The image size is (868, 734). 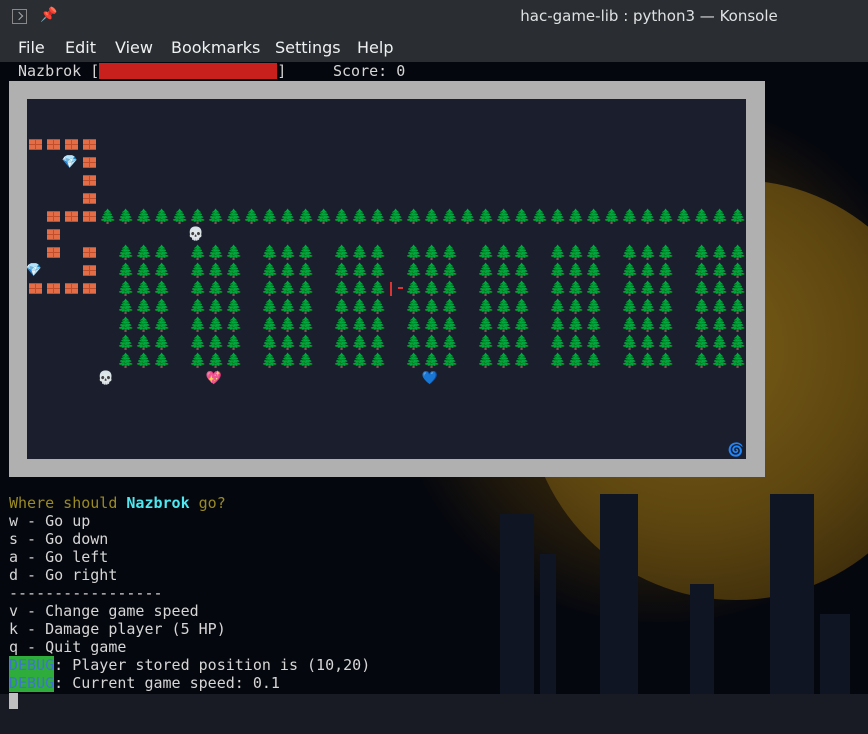 I want to click on menu-help: Help, so click(x=375, y=47).